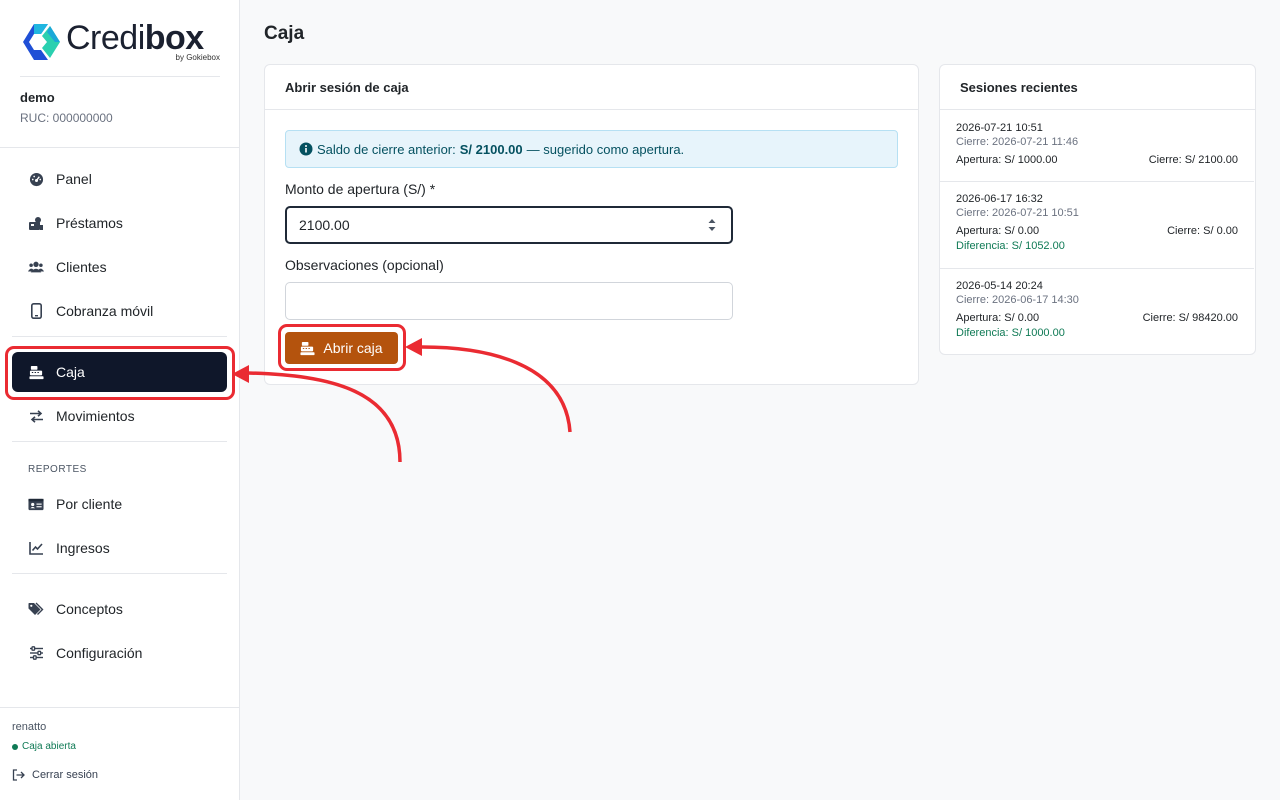  I want to click on nav-label: Conceptos, so click(89, 609).